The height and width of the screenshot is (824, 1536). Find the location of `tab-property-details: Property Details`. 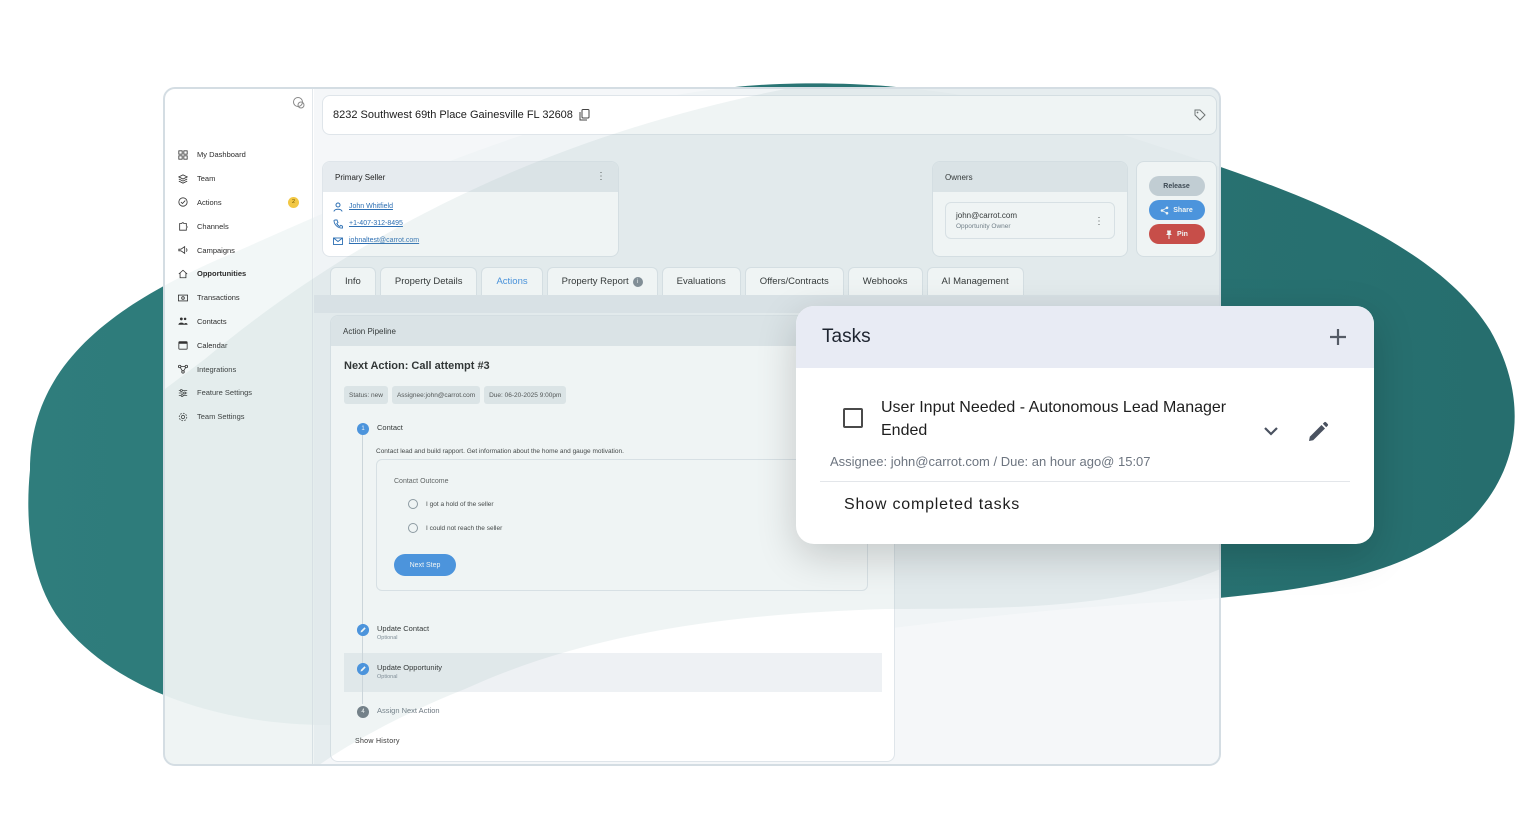

tab-property-details: Property Details is located at coordinates (428, 281).